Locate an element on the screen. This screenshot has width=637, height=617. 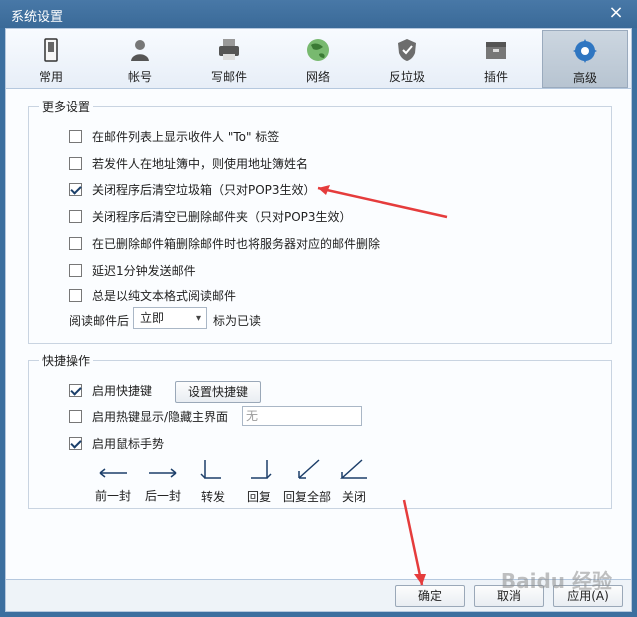
enable-shortcut-label: 启用快捷键 is located at coordinates (122, 390).